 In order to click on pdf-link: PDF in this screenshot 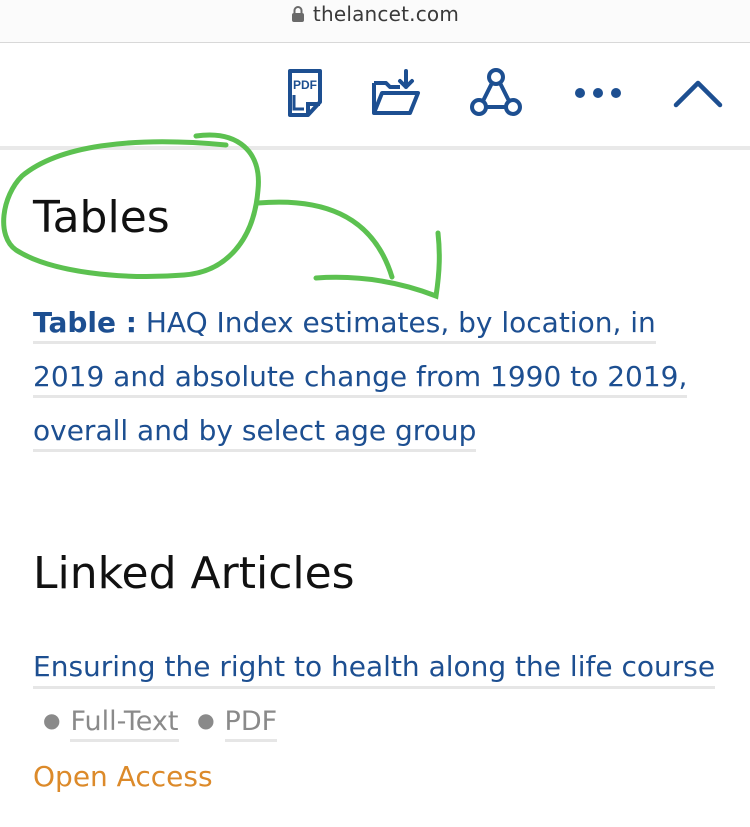, I will do `click(251, 724)`.